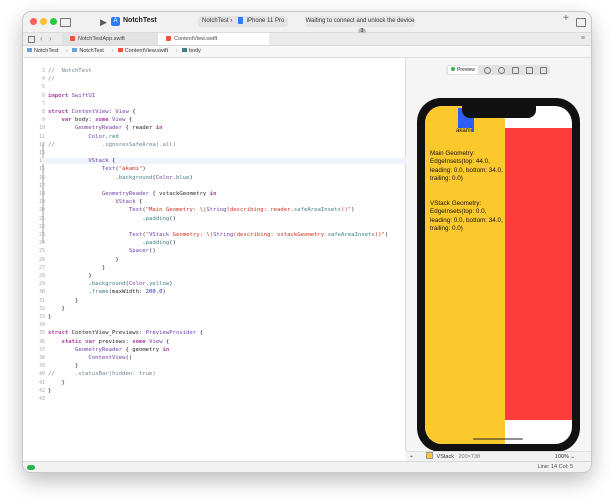  Describe the element at coordinates (31, 39) in the screenshot. I see `related-items-icon` at that location.